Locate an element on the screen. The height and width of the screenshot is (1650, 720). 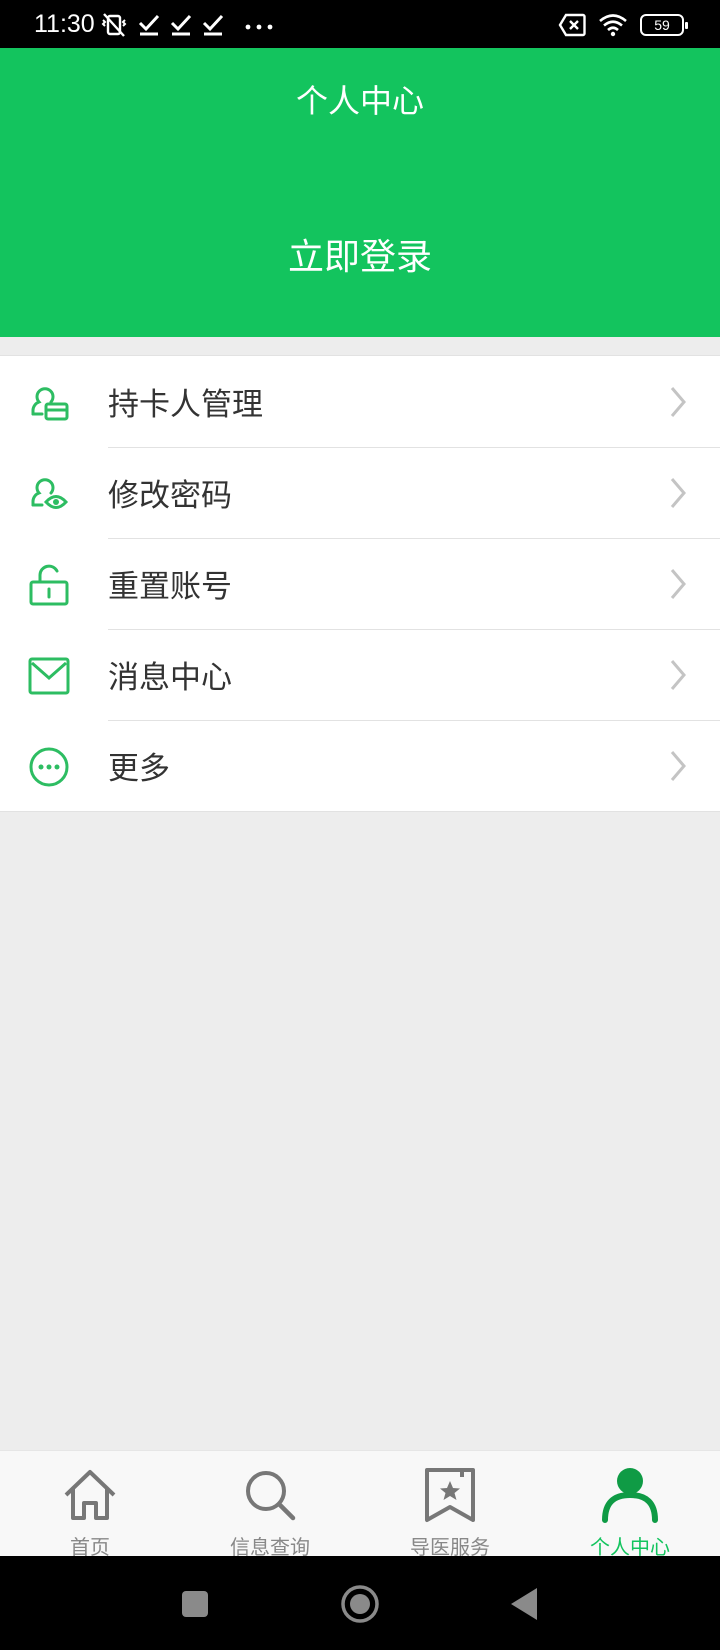
more-circle-icon is located at coordinates (49, 767).